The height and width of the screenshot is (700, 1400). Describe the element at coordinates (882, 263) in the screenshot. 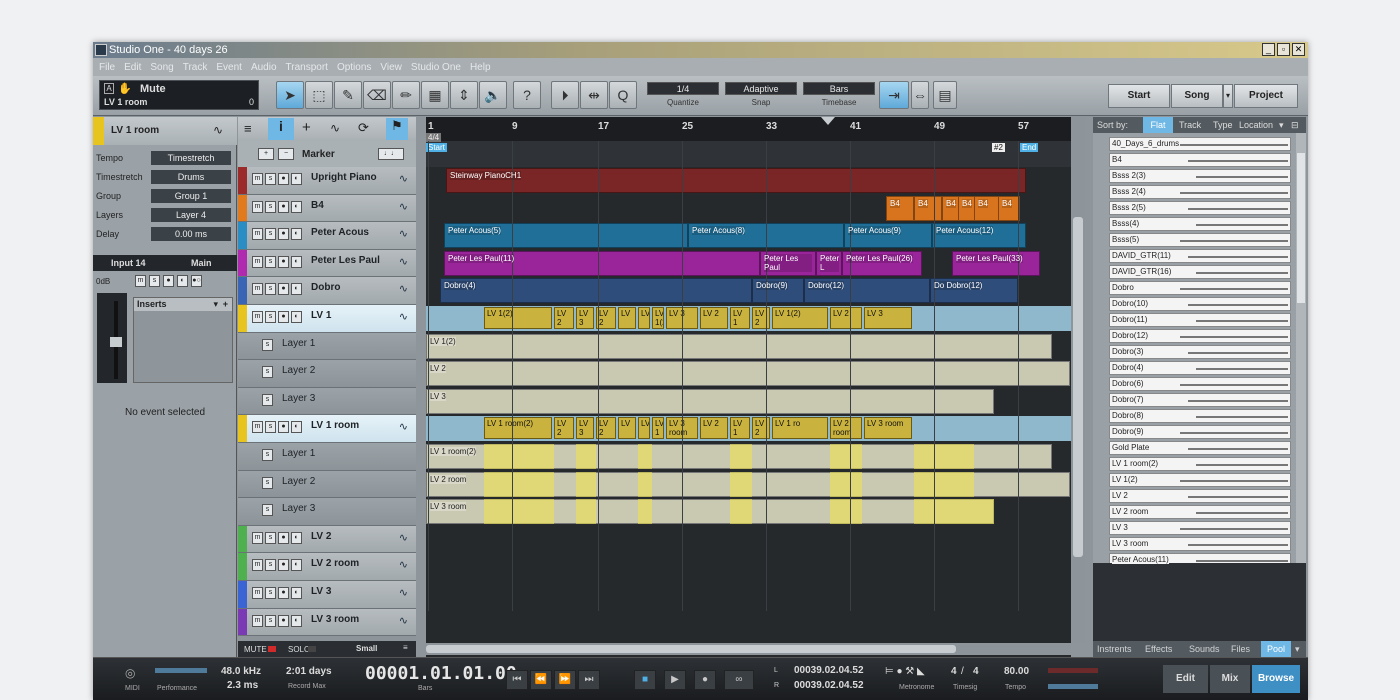

I see `les-paul-event: Peter Les Paul(26)` at that location.